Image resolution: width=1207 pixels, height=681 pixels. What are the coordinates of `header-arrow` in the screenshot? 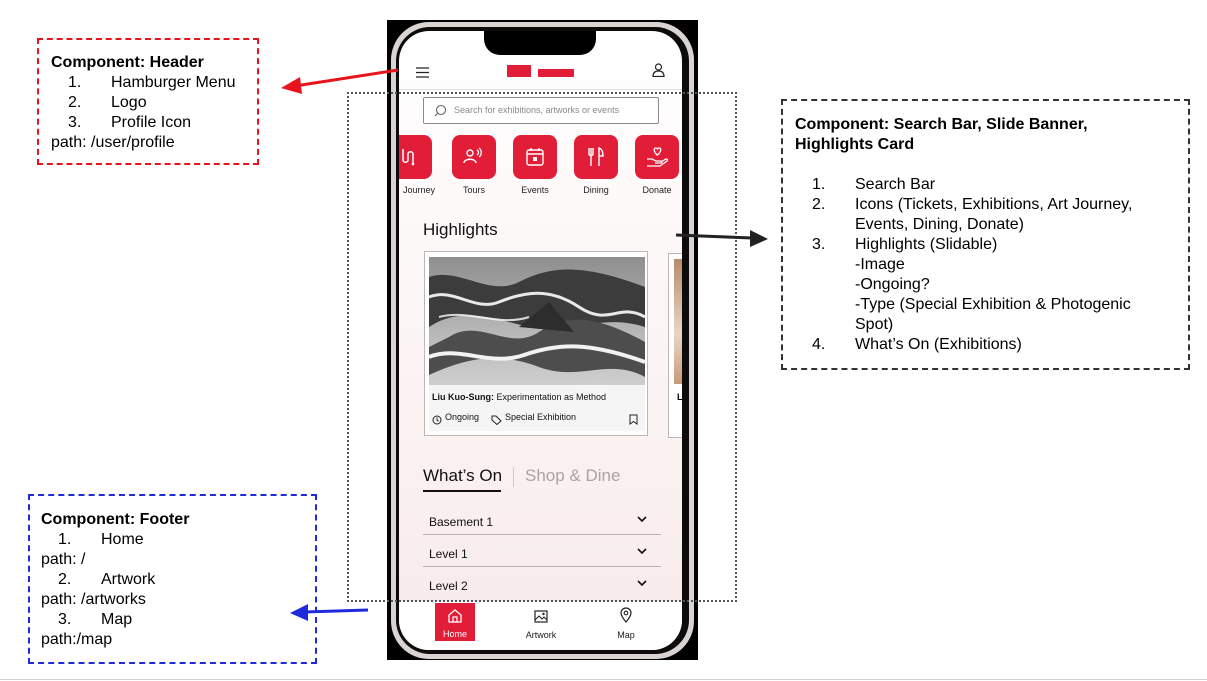 It's located at (340, 81).